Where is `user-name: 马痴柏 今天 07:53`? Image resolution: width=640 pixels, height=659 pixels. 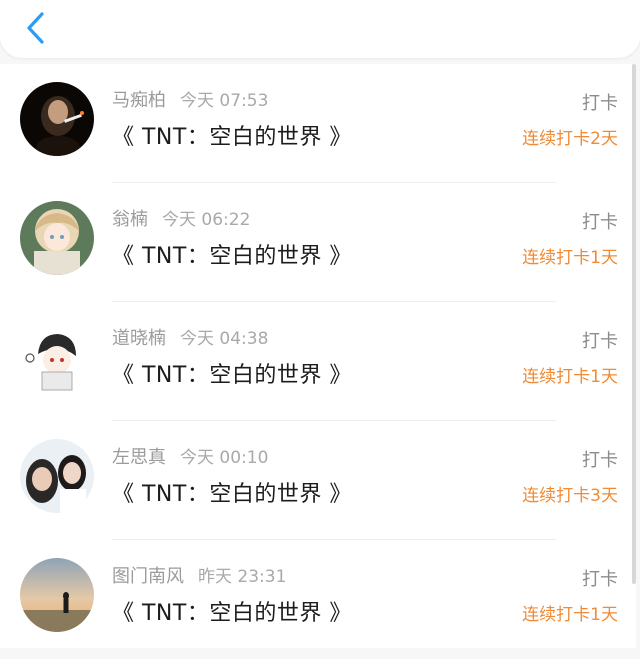 user-name: 马痴柏 今天 07:53 is located at coordinates (190, 99).